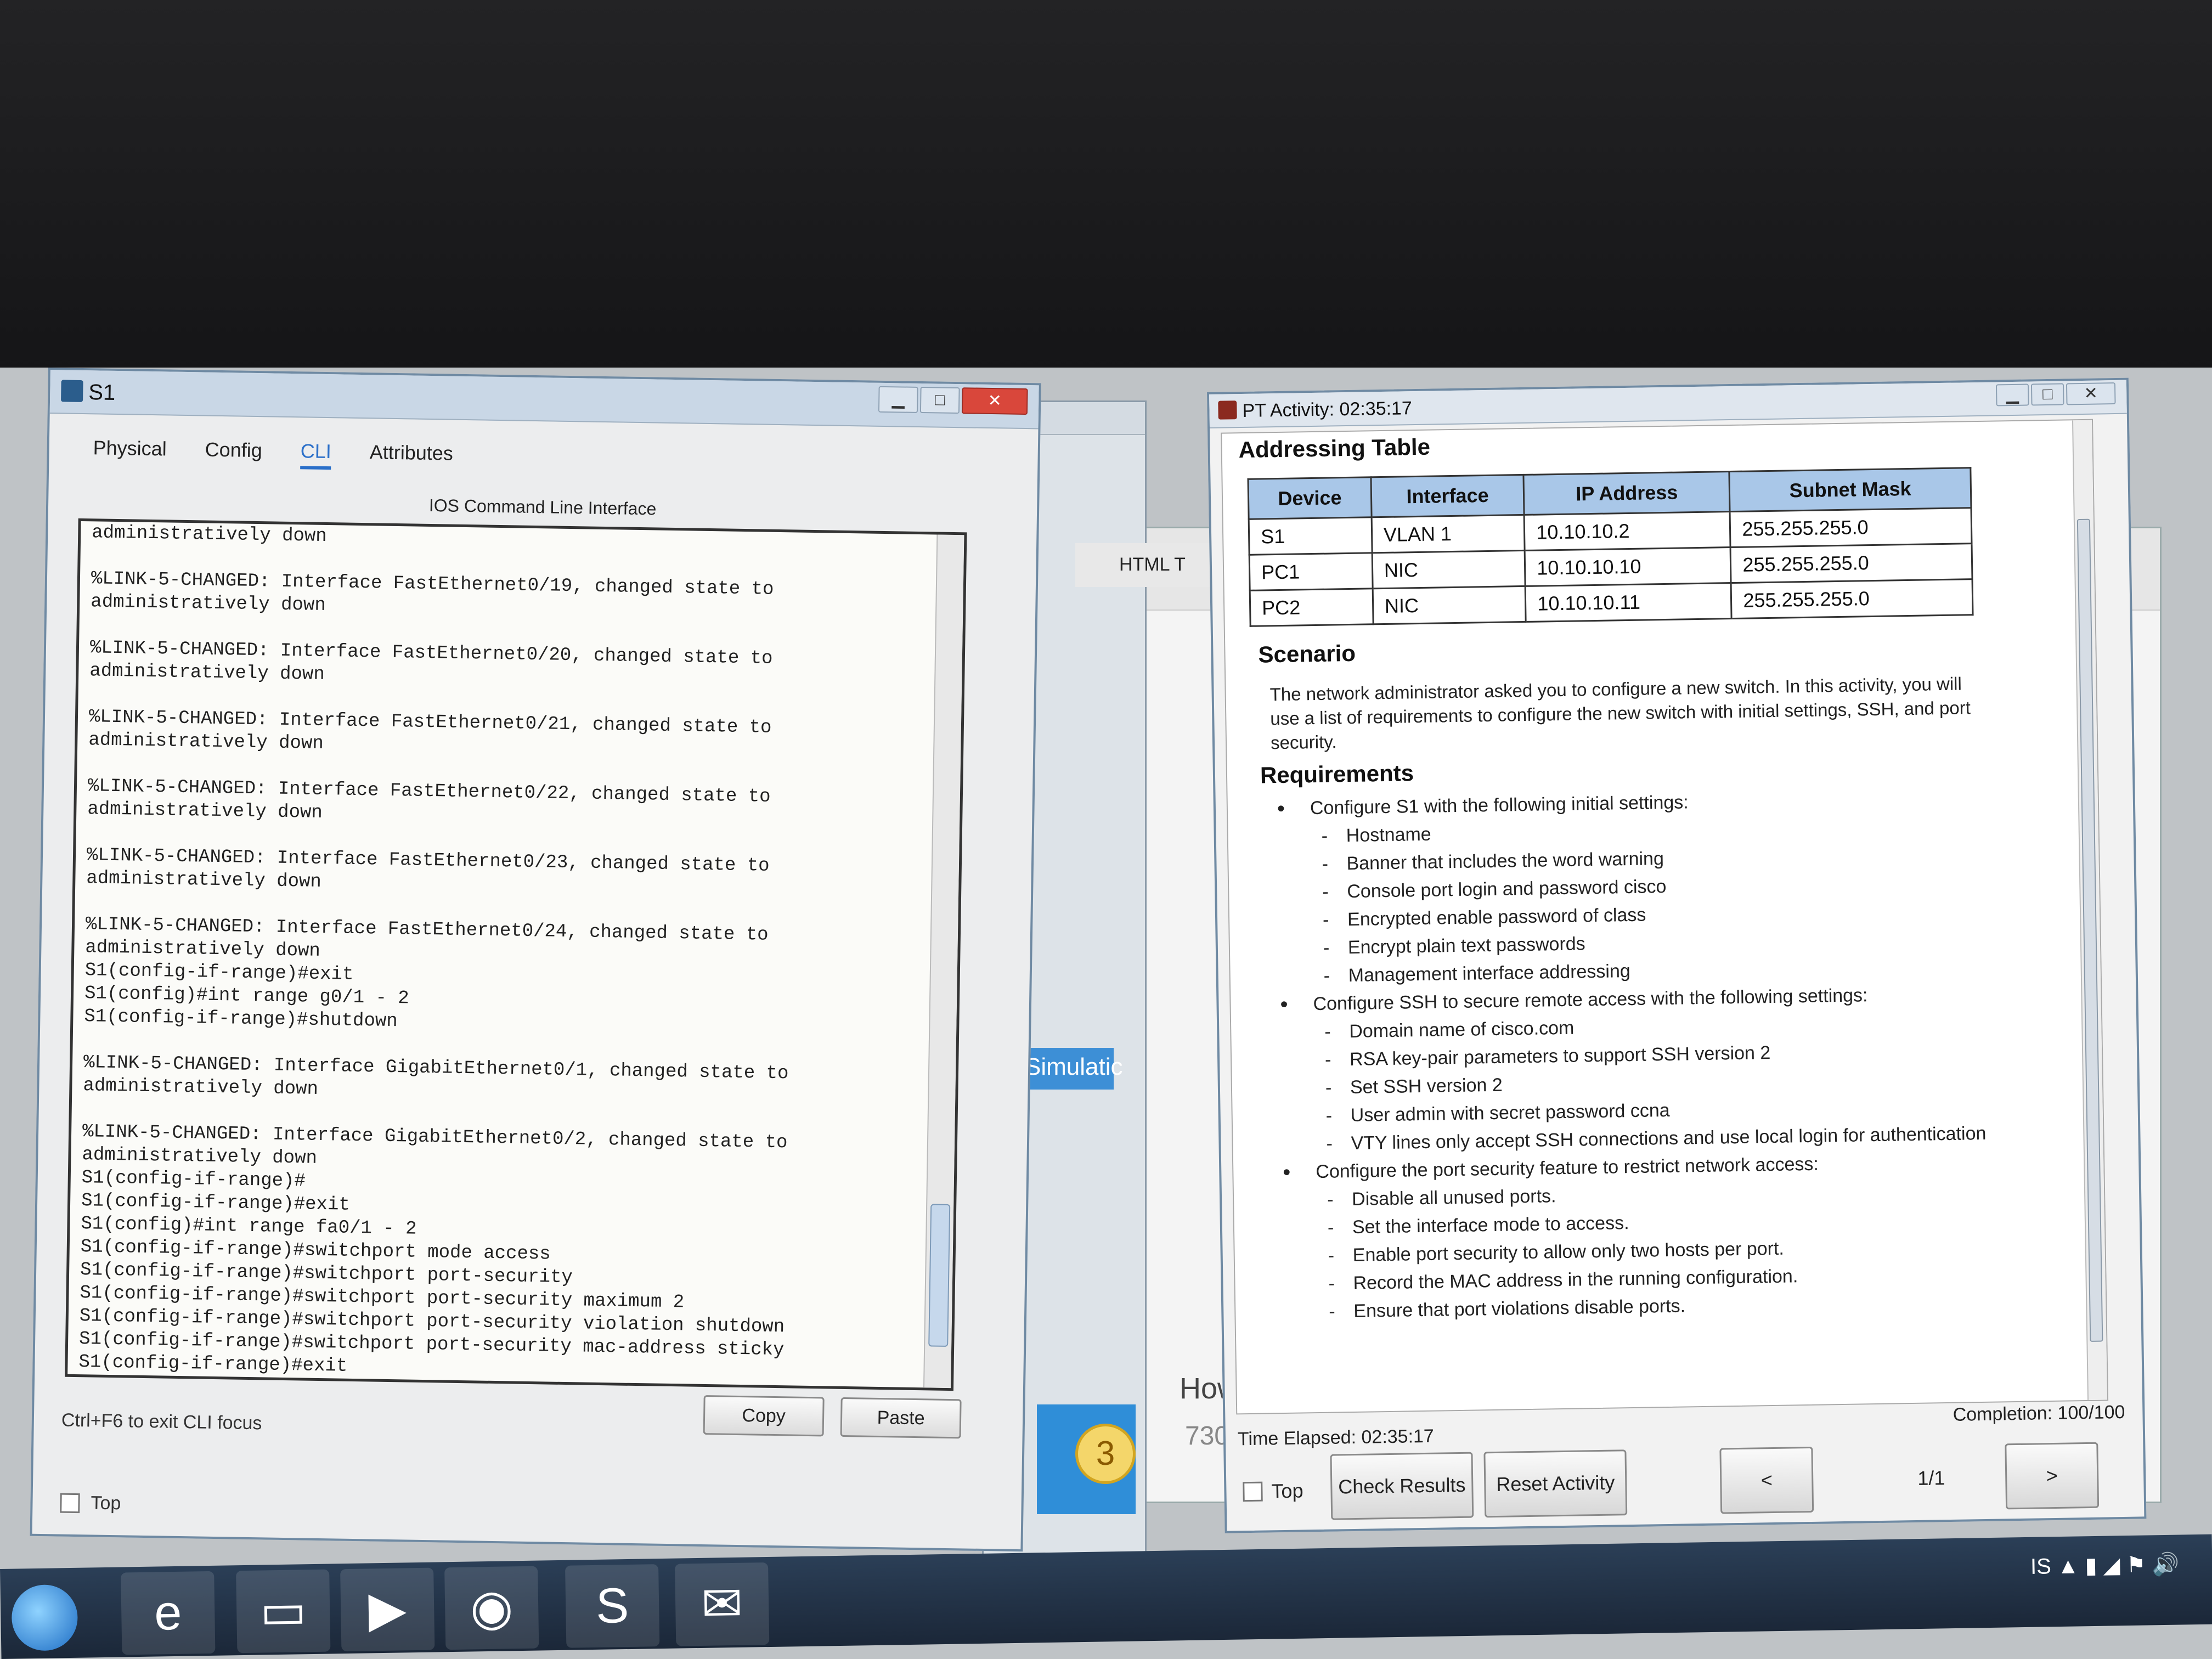 Image resolution: width=2212 pixels, height=1659 pixels. I want to click on time-elapsed: Time Elapsed: 02:35:17, so click(1336, 1438).